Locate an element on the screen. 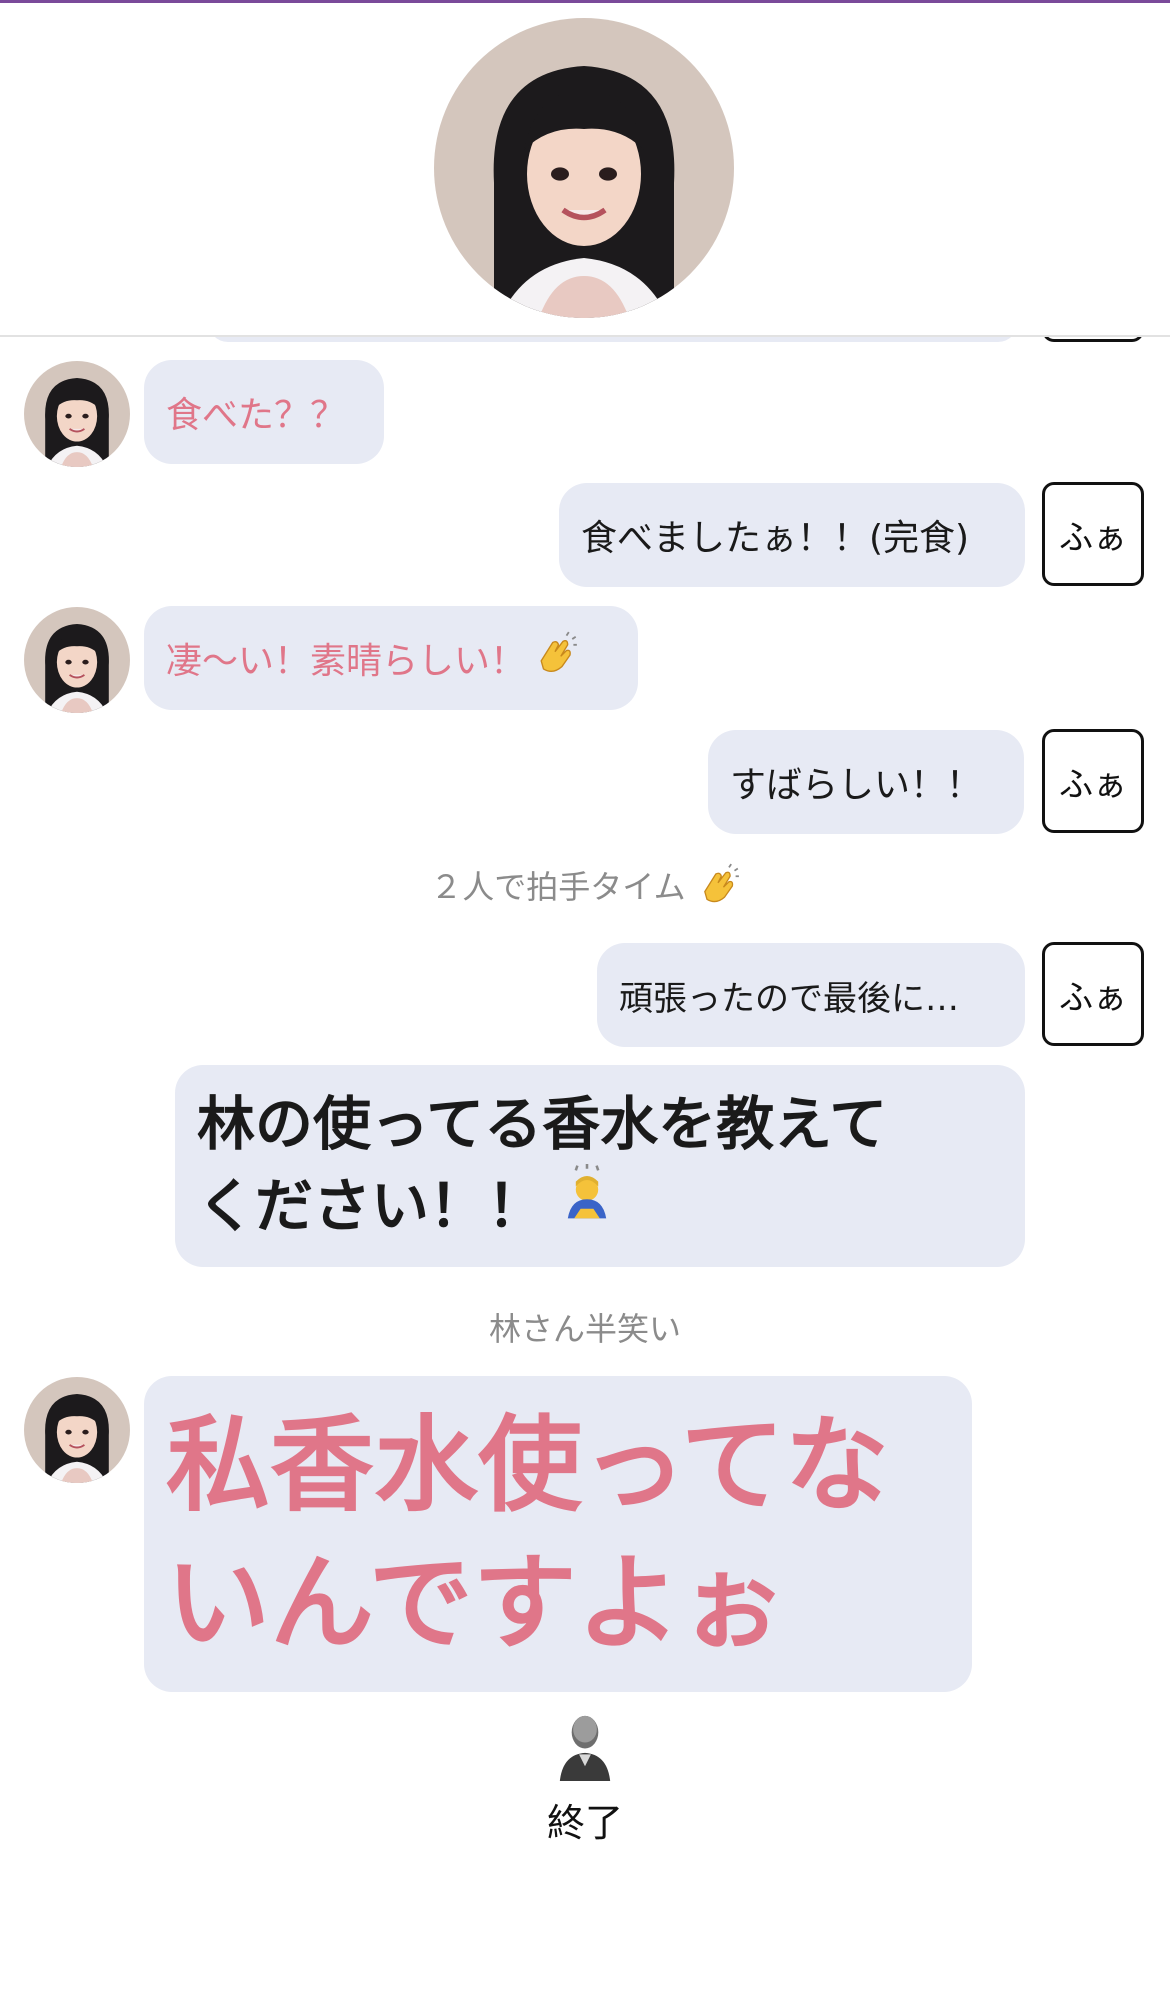 This screenshot has height=1996, width=1170. note-text: ２人で拍手タイム is located at coordinates (558, 887).